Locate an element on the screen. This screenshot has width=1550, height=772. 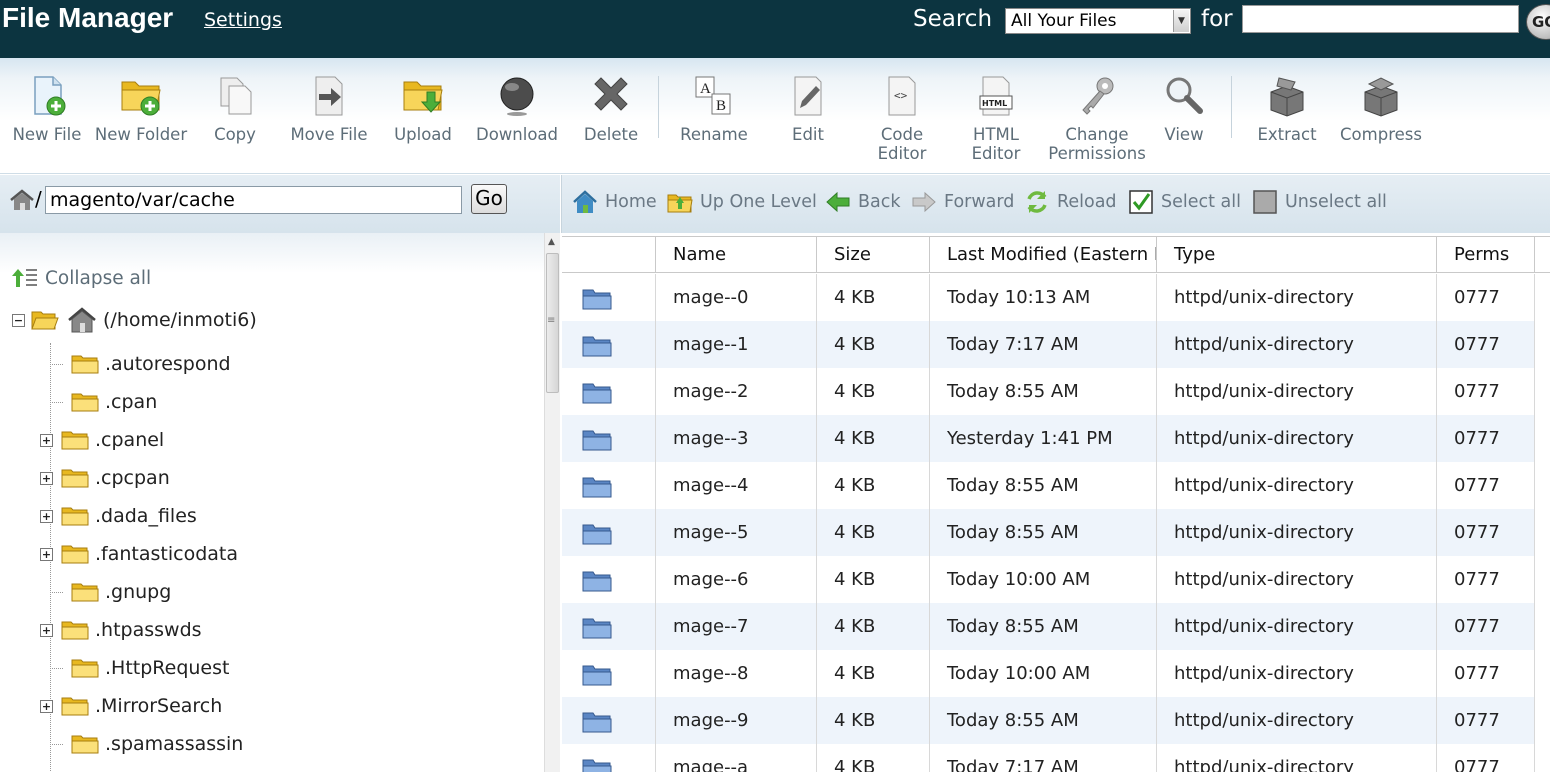
tree-connector is located at coordinates (56, 744).